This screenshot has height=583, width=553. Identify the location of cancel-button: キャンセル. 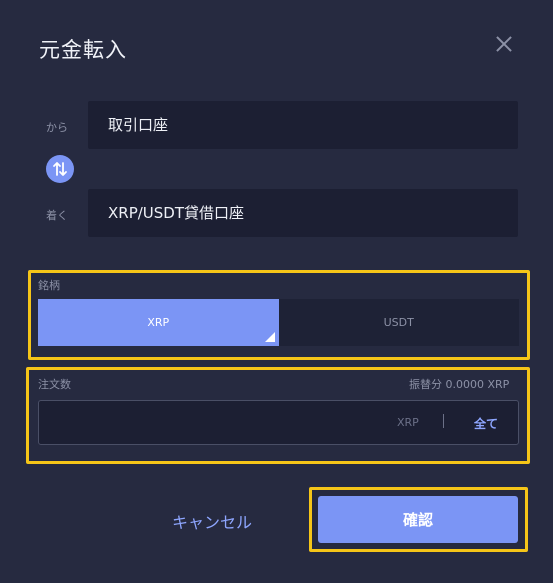
(212, 521).